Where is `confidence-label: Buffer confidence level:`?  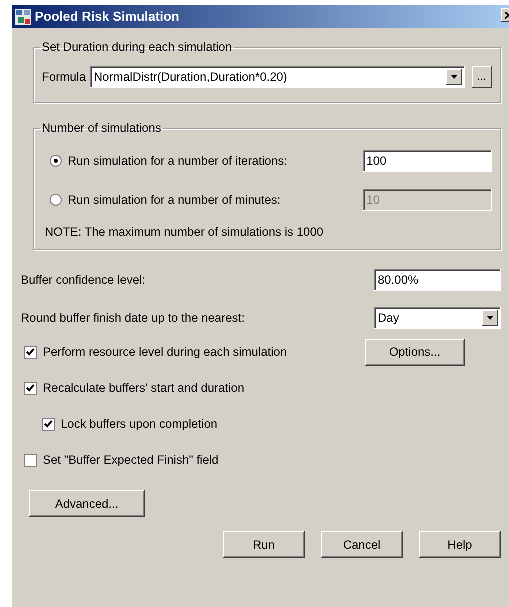 confidence-label: Buffer confidence level: is located at coordinates (83, 280).